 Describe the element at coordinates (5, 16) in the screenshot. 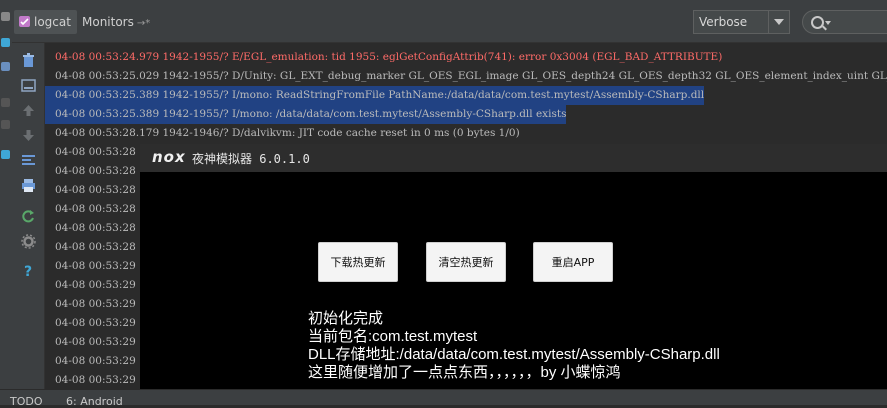

I see `project-icon` at that location.